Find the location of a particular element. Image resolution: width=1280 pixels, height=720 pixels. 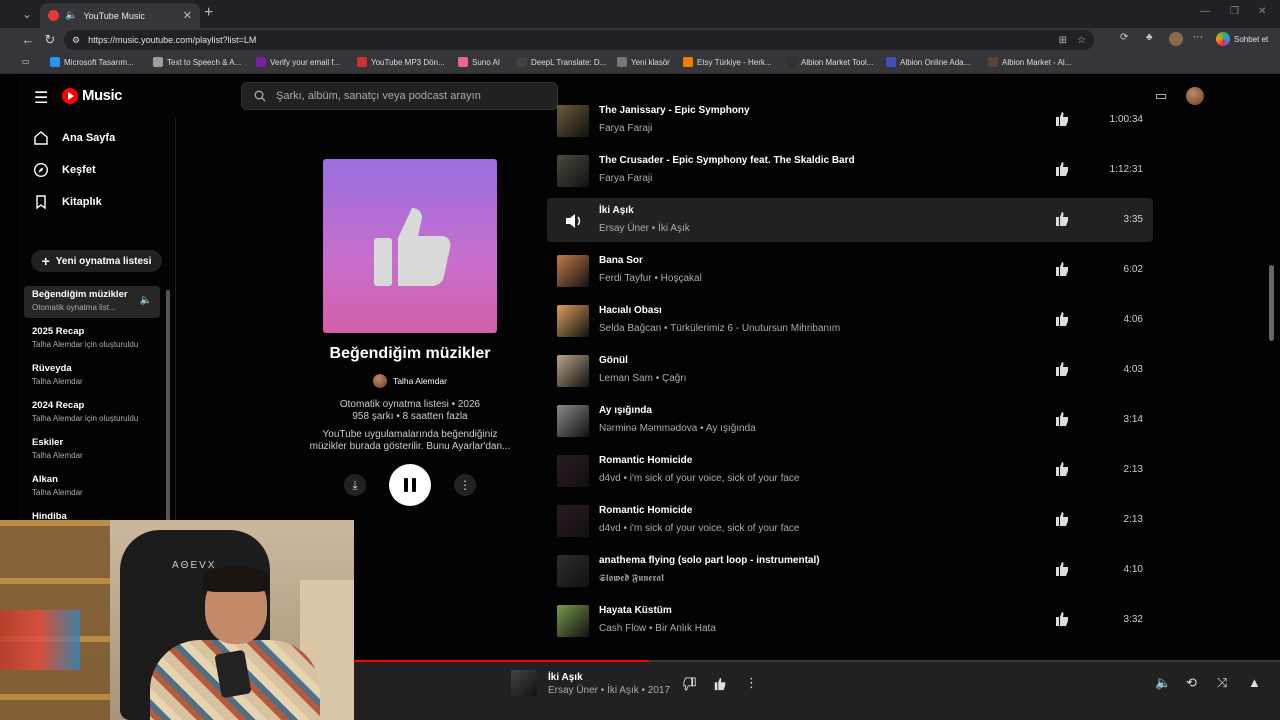

cast-icon: ▭ is located at coordinates (1161, 96).